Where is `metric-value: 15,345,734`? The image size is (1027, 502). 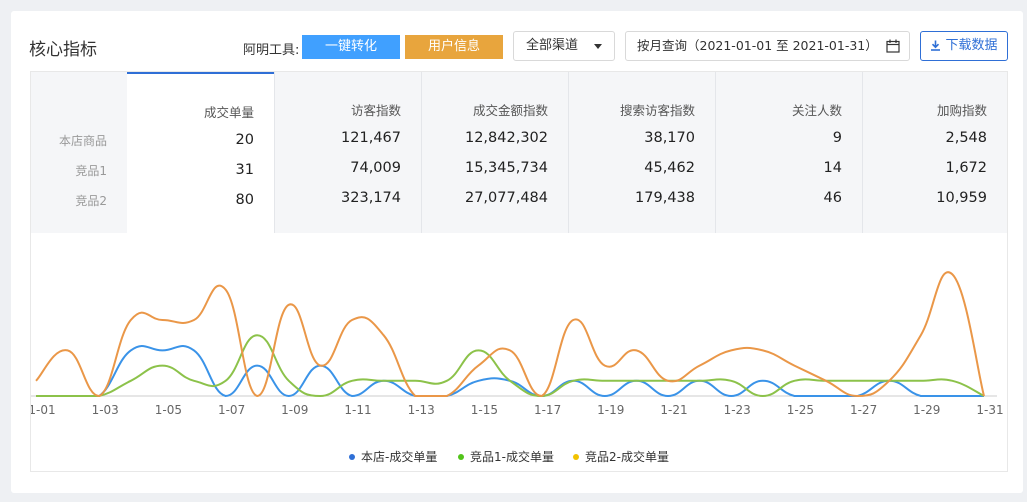
metric-value: 15,345,734 is located at coordinates (506, 168).